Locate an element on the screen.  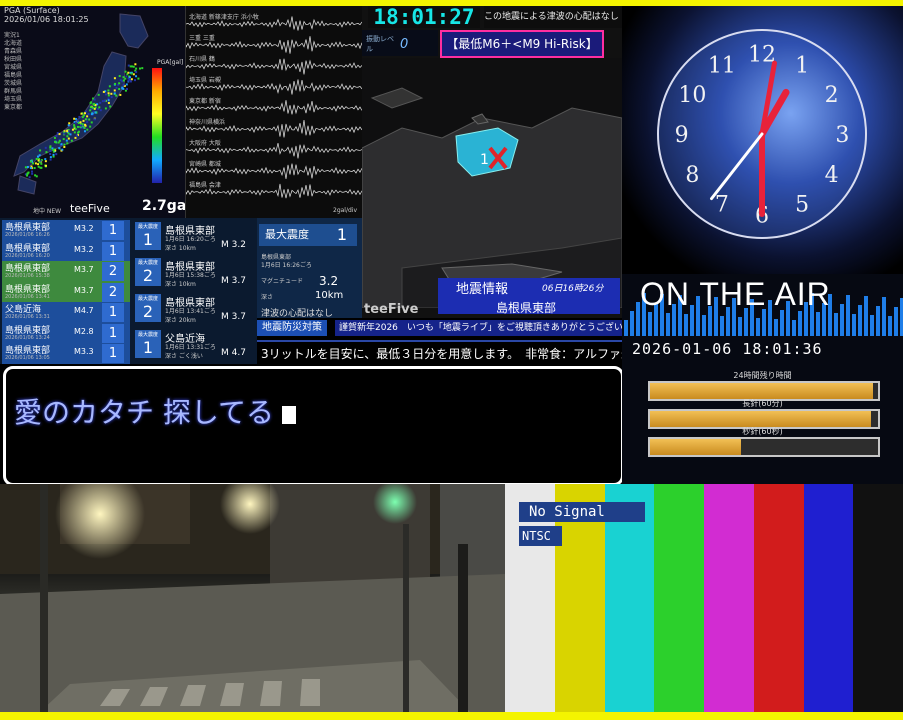
waveform-station-label: 福島県 会津 is located at coordinates (205, 185).